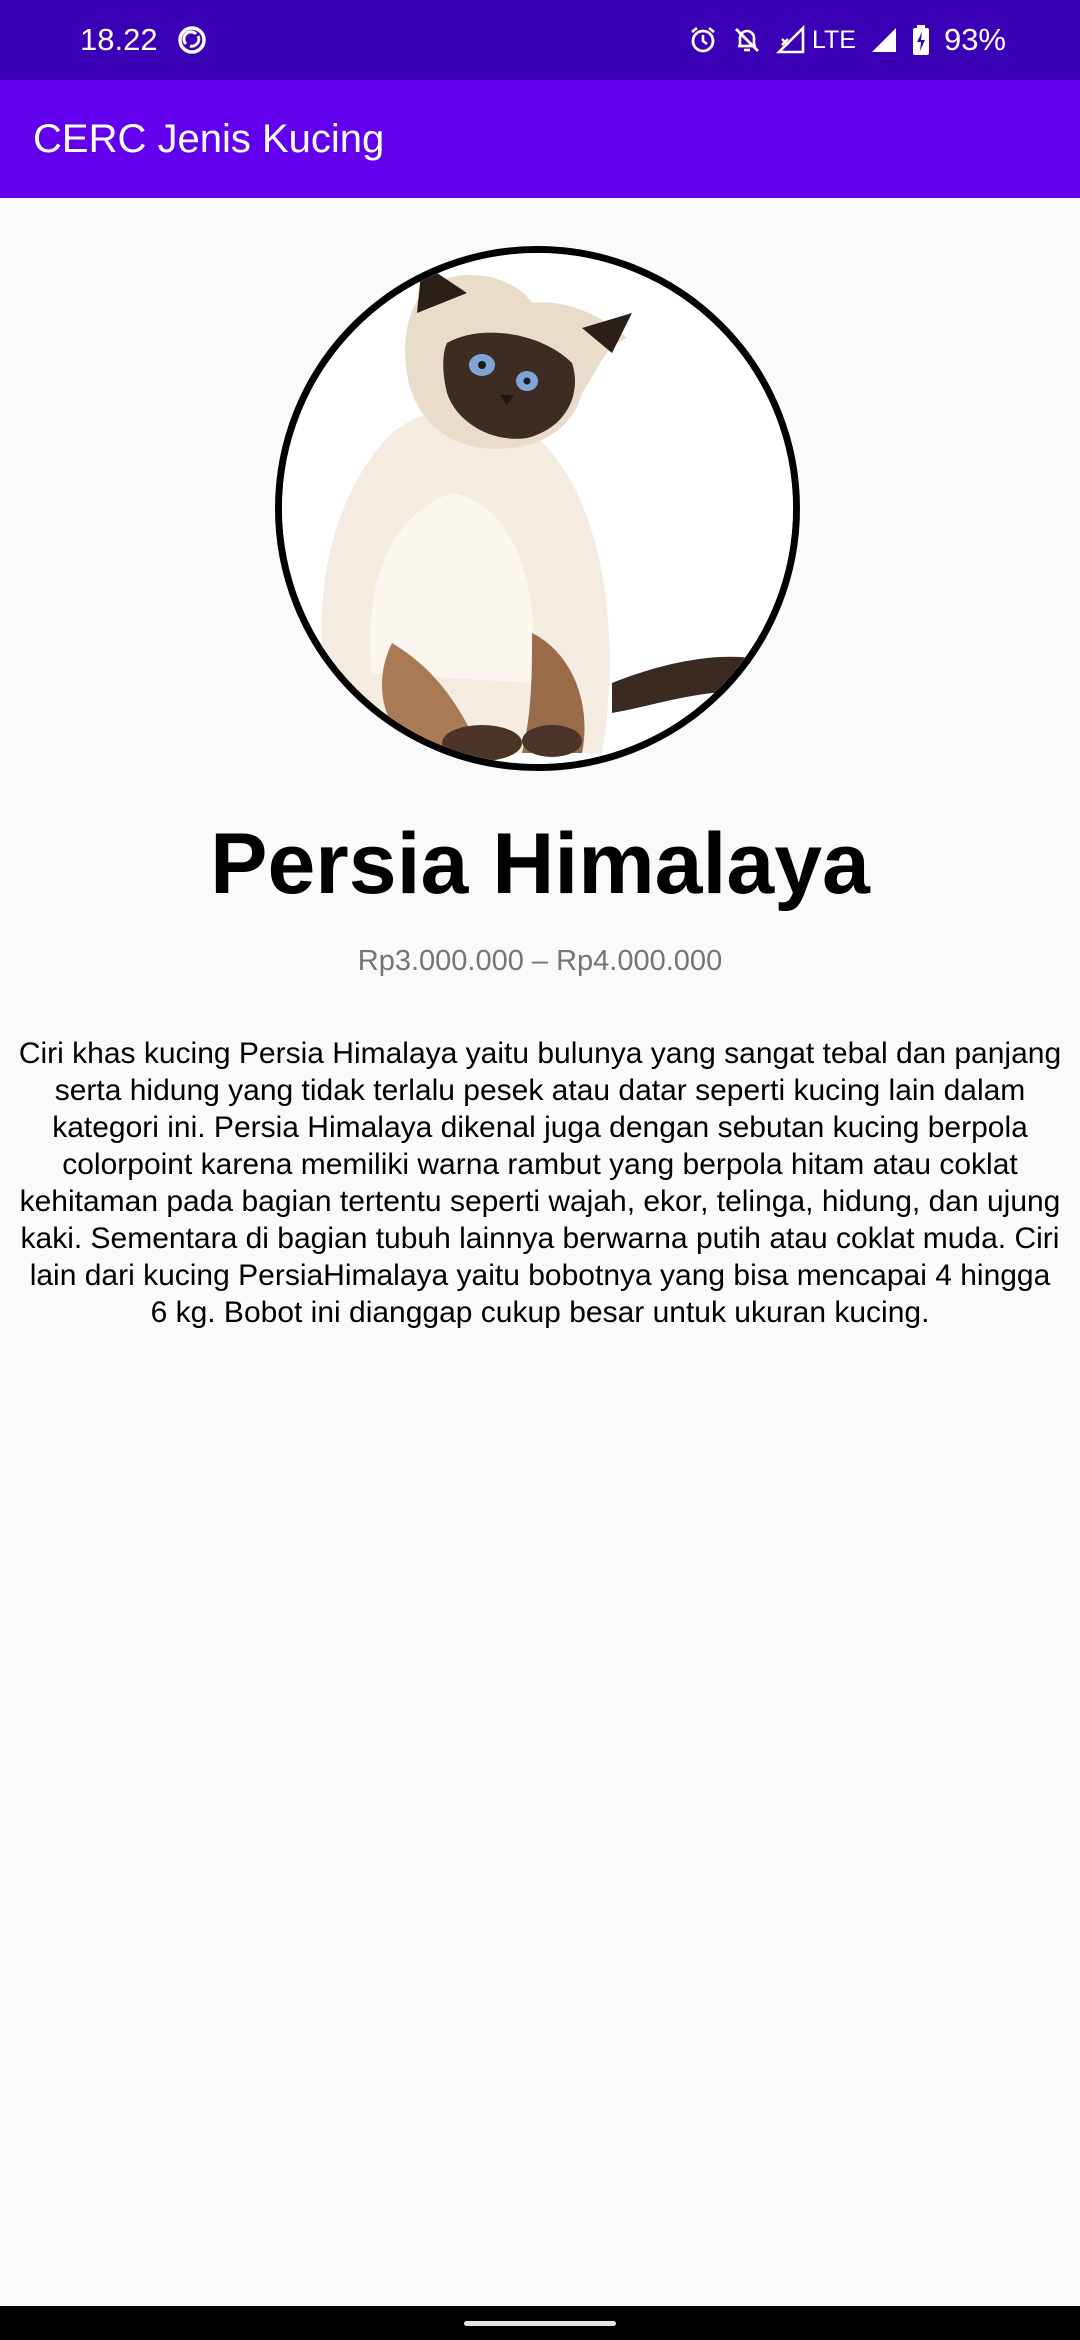 The height and width of the screenshot is (2340, 1080). What do you see at coordinates (703, 40) in the screenshot?
I see `alarm-icon` at bounding box center [703, 40].